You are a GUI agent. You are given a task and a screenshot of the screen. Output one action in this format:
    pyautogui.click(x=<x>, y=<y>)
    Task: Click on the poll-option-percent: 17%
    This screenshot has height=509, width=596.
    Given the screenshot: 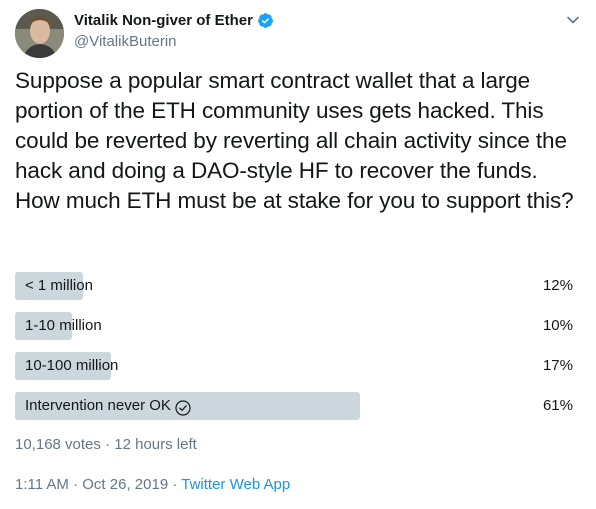 What is the action you would take?
    pyautogui.click(x=557, y=365)
    